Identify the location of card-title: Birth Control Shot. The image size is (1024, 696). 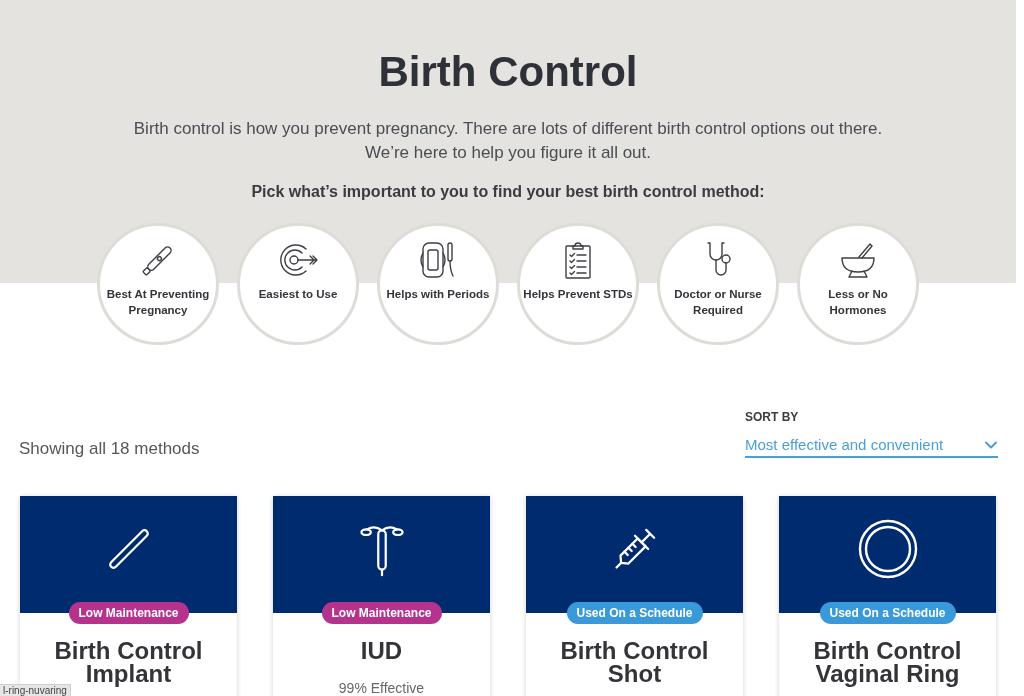
(634, 662).